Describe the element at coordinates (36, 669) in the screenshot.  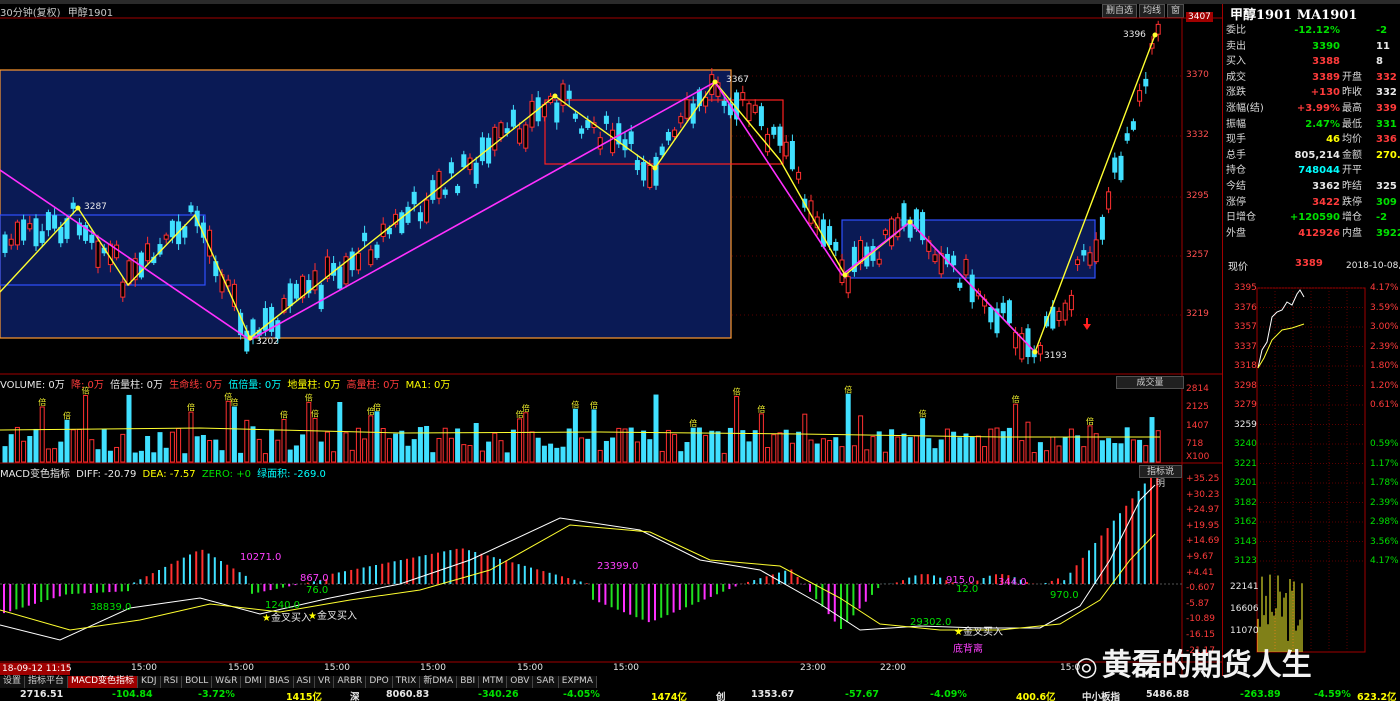
I see `time-axis-start: 18-09-12 11:15` at that location.